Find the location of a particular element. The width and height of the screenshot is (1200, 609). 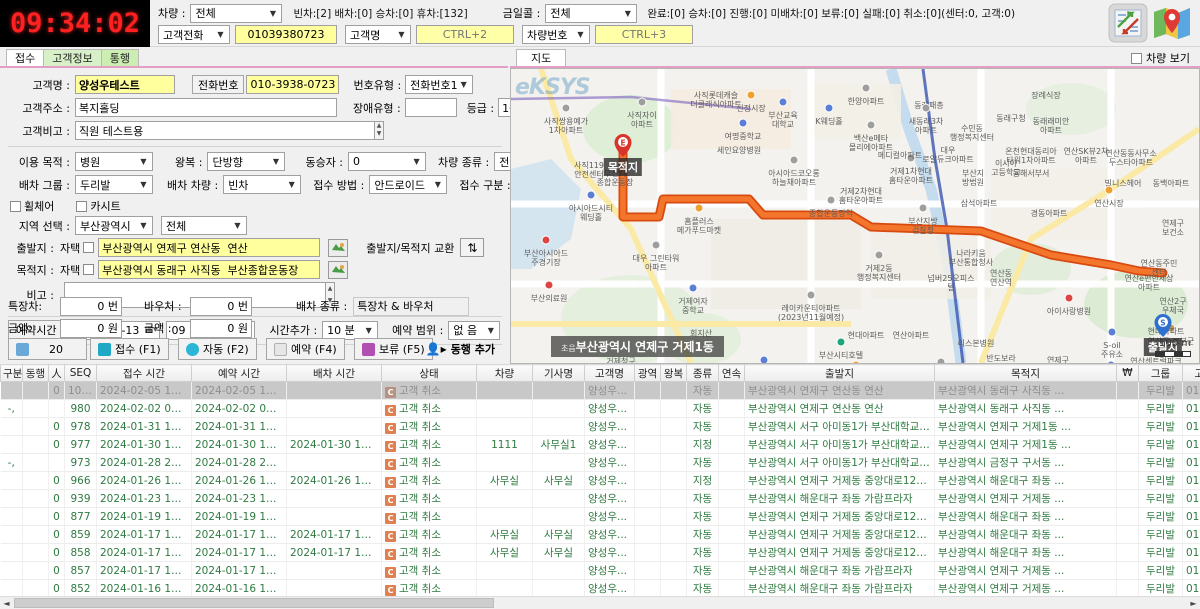

auto-f2-button: 자동 (F2) is located at coordinates (217, 349).